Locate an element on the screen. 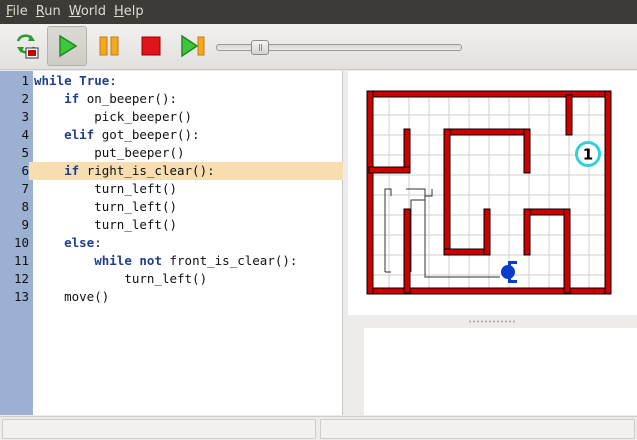  code-line: 4 elif got_beeper(): is located at coordinates (171, 135).